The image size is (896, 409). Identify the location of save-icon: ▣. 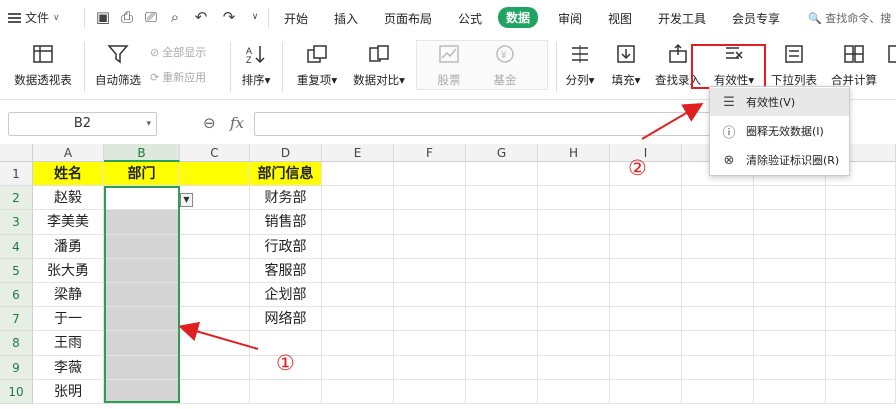
(103, 17).